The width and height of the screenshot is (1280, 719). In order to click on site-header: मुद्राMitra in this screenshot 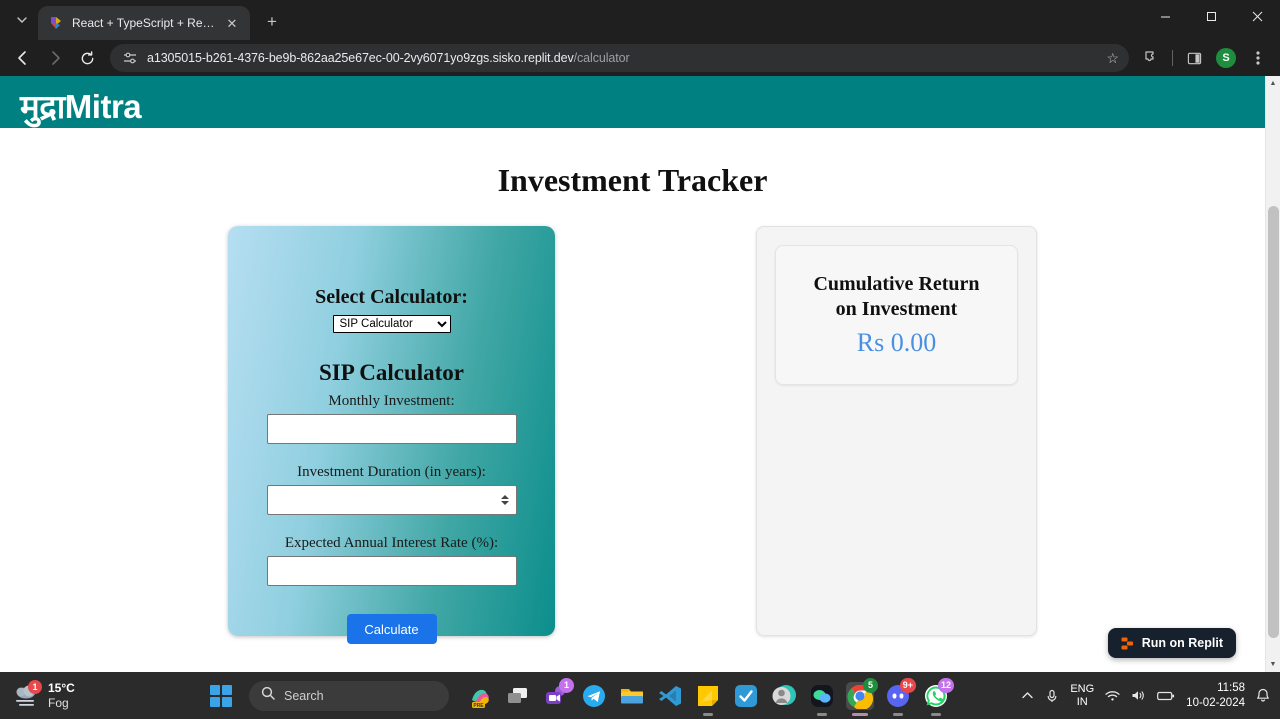, I will do `click(632, 102)`.